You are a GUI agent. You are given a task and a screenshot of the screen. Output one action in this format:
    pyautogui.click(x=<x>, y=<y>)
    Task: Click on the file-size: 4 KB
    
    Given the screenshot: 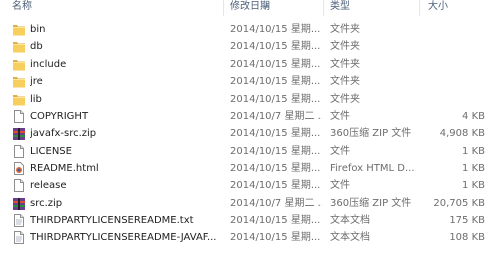 What is the action you would take?
    pyautogui.click(x=473, y=116)
    